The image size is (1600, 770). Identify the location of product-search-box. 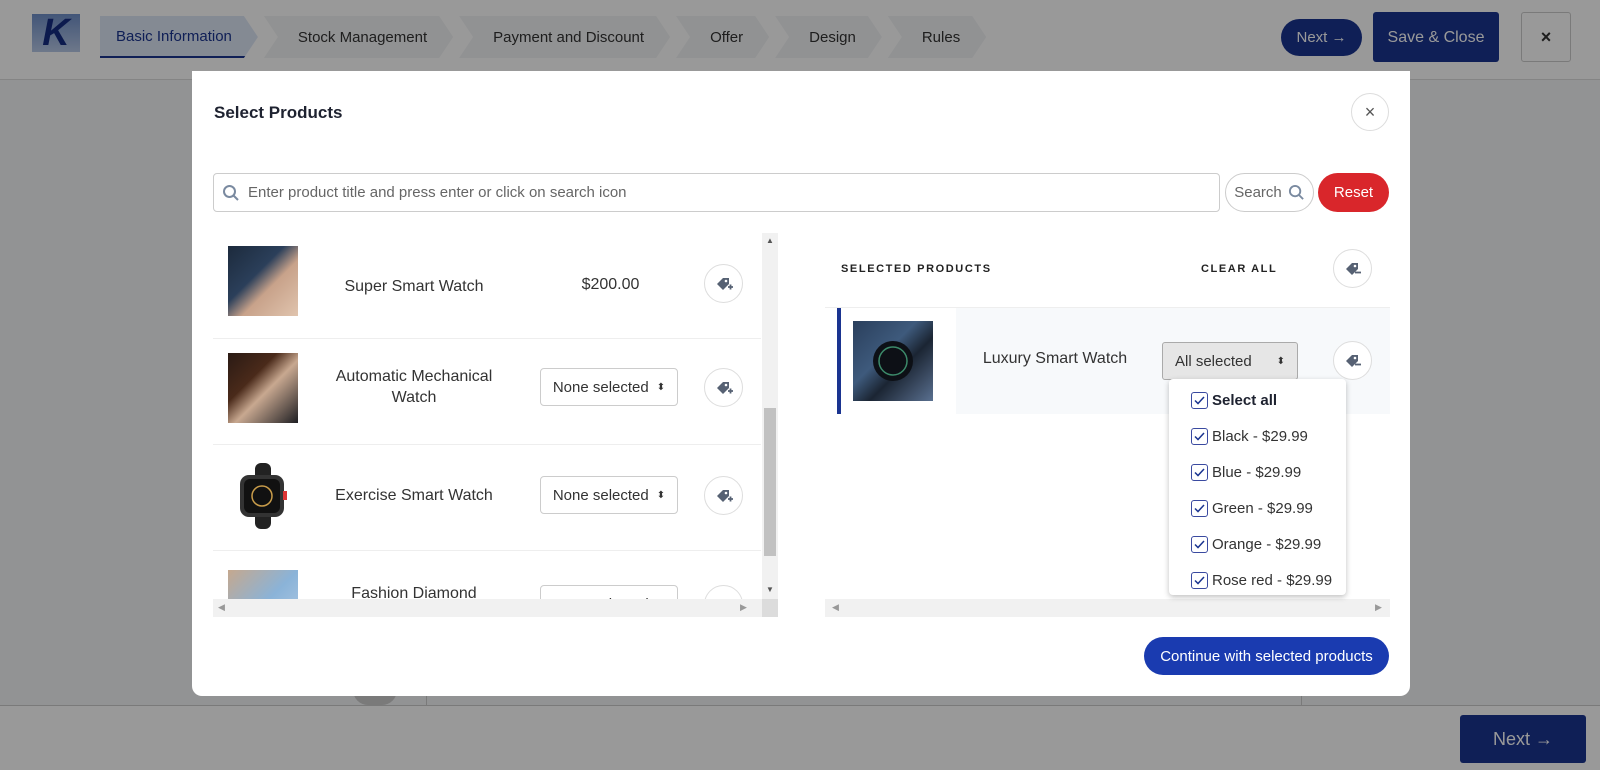
(716, 192).